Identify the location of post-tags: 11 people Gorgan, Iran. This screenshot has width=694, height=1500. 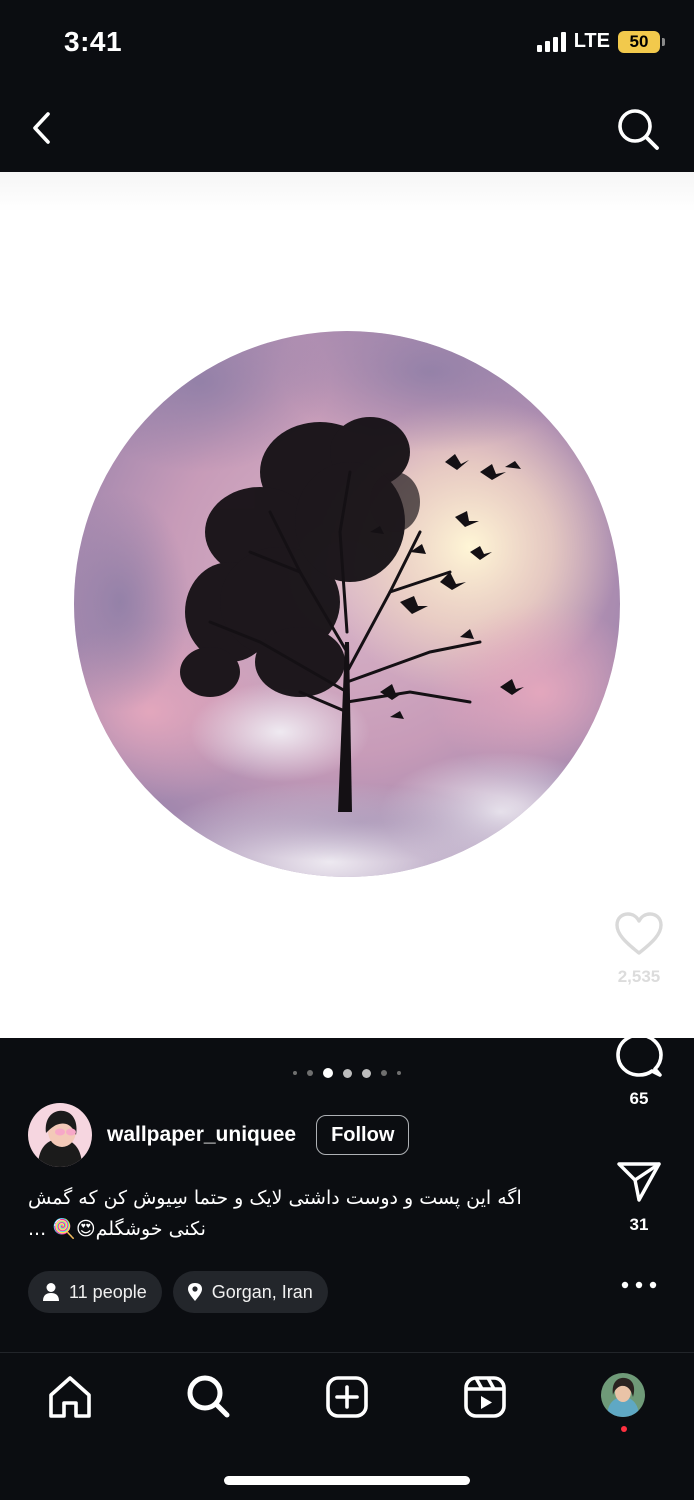
(178, 1292).